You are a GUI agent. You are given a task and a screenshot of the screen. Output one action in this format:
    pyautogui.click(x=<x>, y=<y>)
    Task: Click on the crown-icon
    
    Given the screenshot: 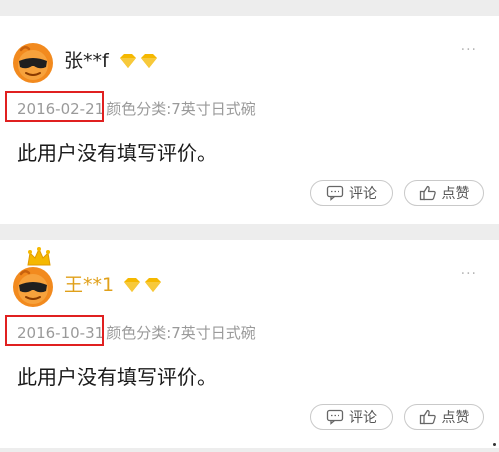 What is the action you would take?
    pyautogui.click(x=39, y=258)
    